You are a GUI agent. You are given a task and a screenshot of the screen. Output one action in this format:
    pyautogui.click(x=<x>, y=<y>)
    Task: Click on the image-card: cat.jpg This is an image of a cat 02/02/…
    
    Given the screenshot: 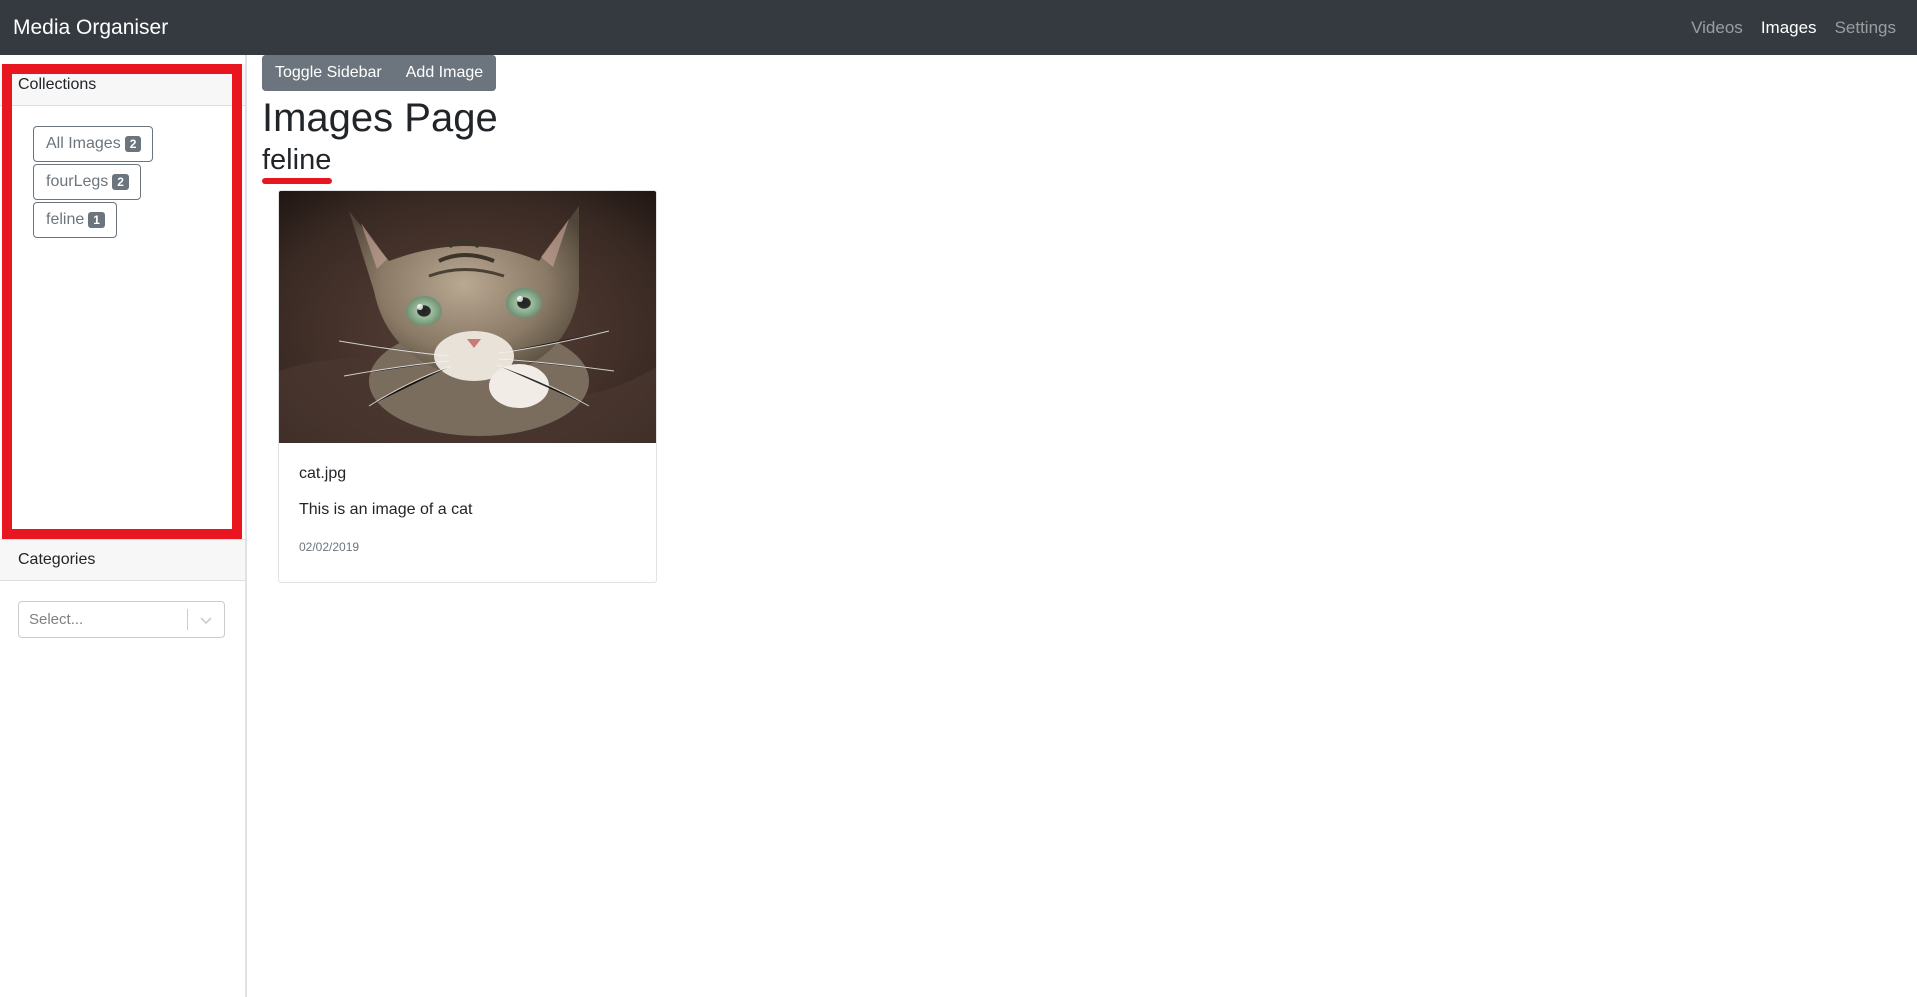 What is the action you would take?
    pyautogui.click(x=467, y=386)
    